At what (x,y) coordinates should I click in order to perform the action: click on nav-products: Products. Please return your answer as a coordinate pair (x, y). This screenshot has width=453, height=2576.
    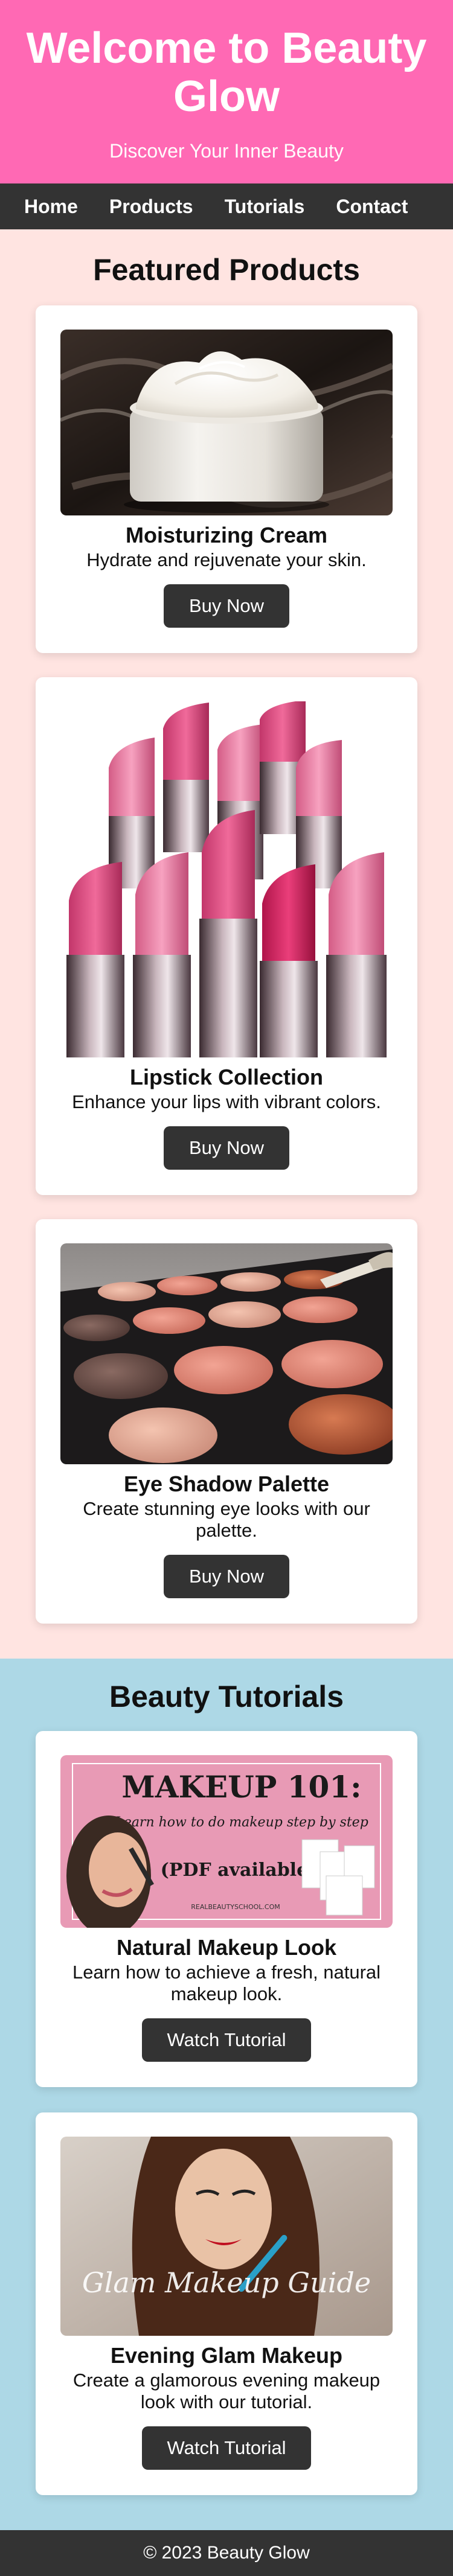
    Looking at the image, I should click on (151, 207).